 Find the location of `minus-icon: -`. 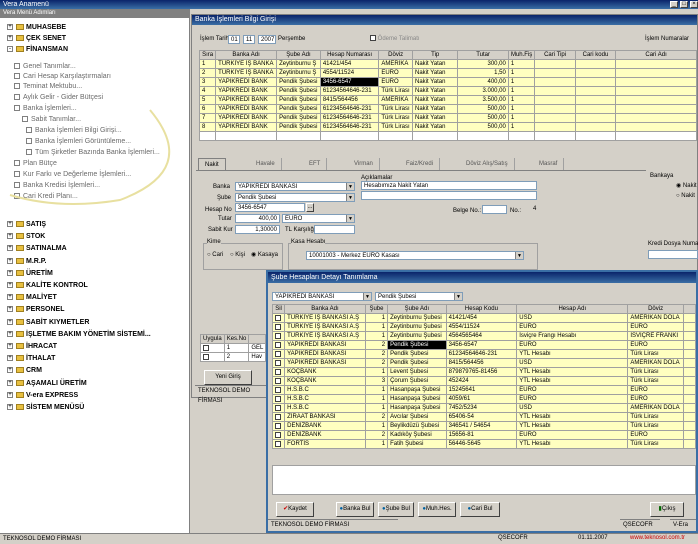

minus-icon: - is located at coordinates (10, 49).